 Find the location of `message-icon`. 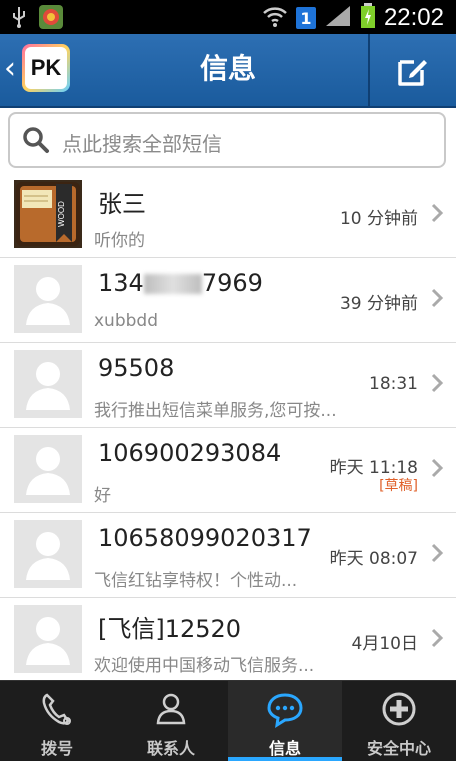

message-icon is located at coordinates (285, 709).